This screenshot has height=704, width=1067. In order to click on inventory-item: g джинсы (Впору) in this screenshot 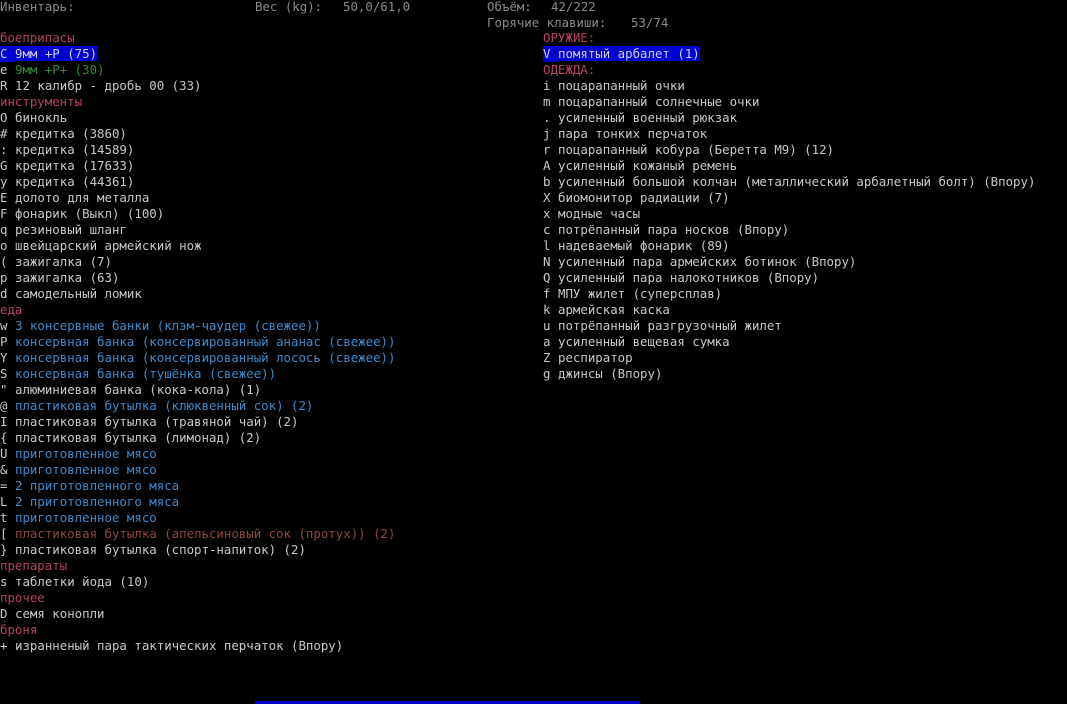, I will do `click(602, 374)`.